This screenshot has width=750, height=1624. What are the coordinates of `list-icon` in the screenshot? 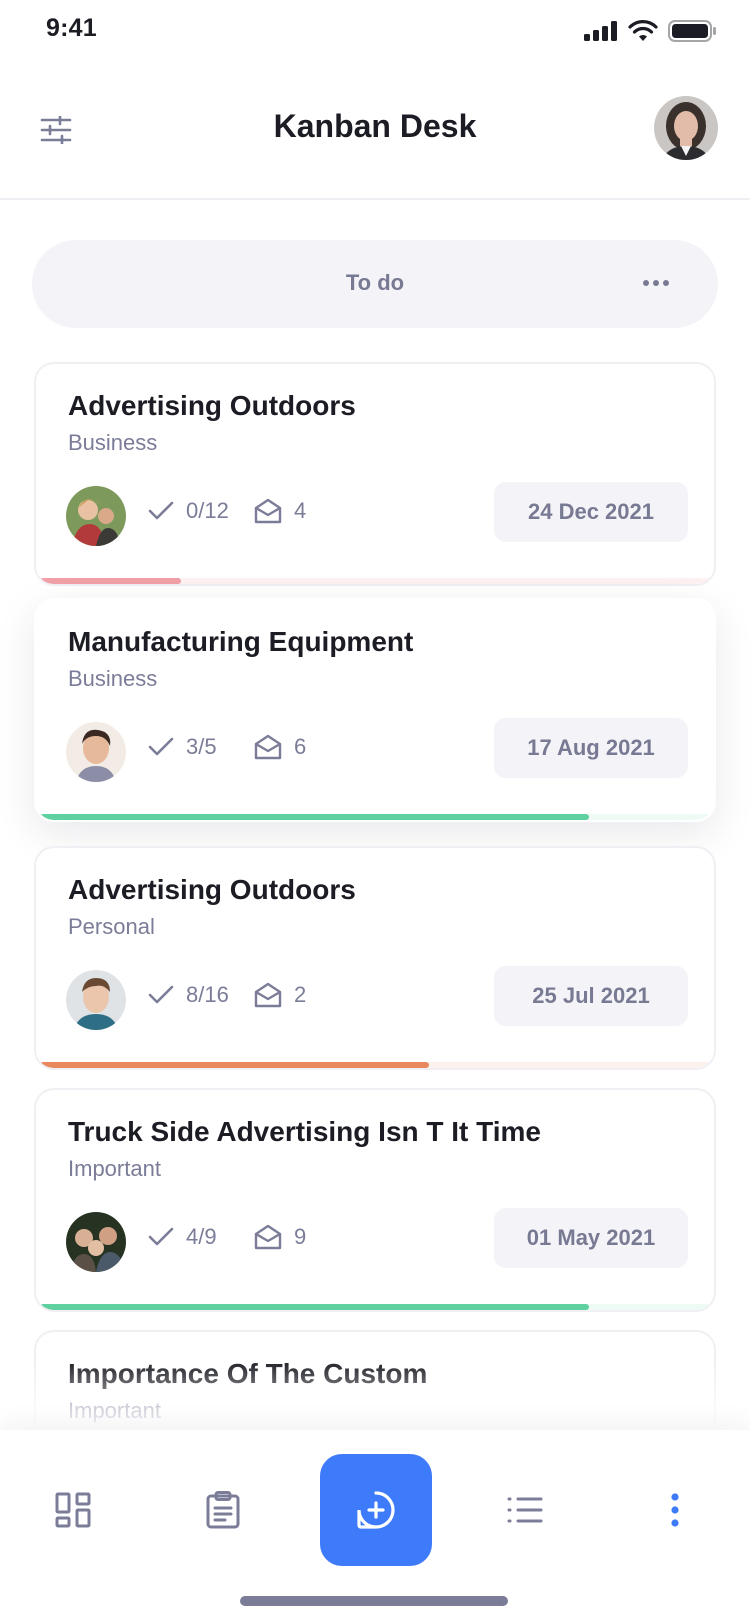 It's located at (525, 1510).